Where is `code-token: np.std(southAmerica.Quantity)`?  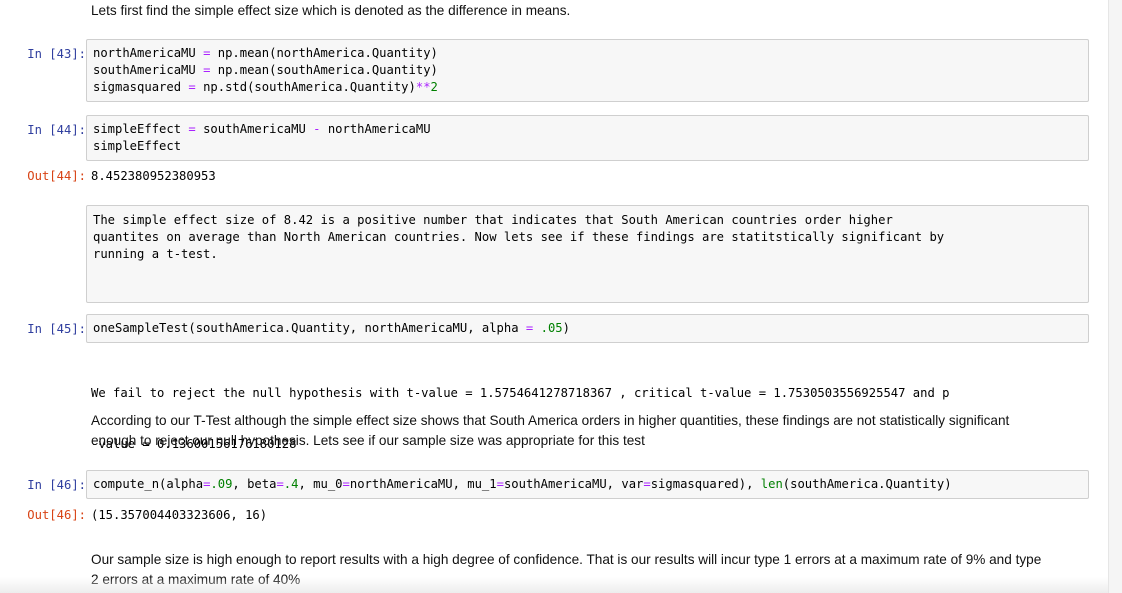 code-token: np.std(southAmerica.Quantity) is located at coordinates (305, 87).